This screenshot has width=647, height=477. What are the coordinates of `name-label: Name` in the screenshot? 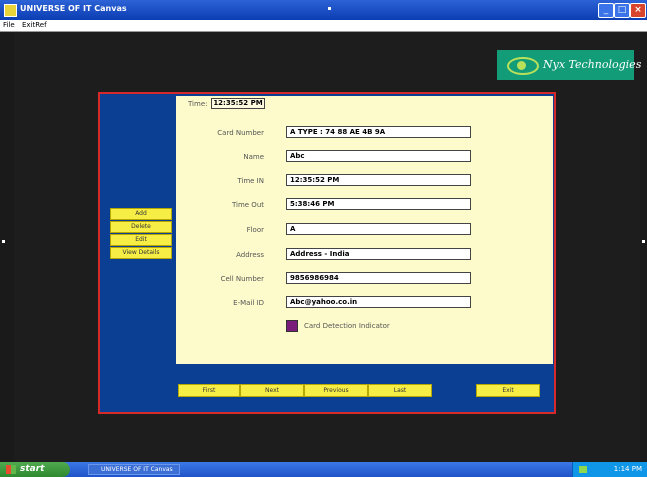 It's located at (253, 157).